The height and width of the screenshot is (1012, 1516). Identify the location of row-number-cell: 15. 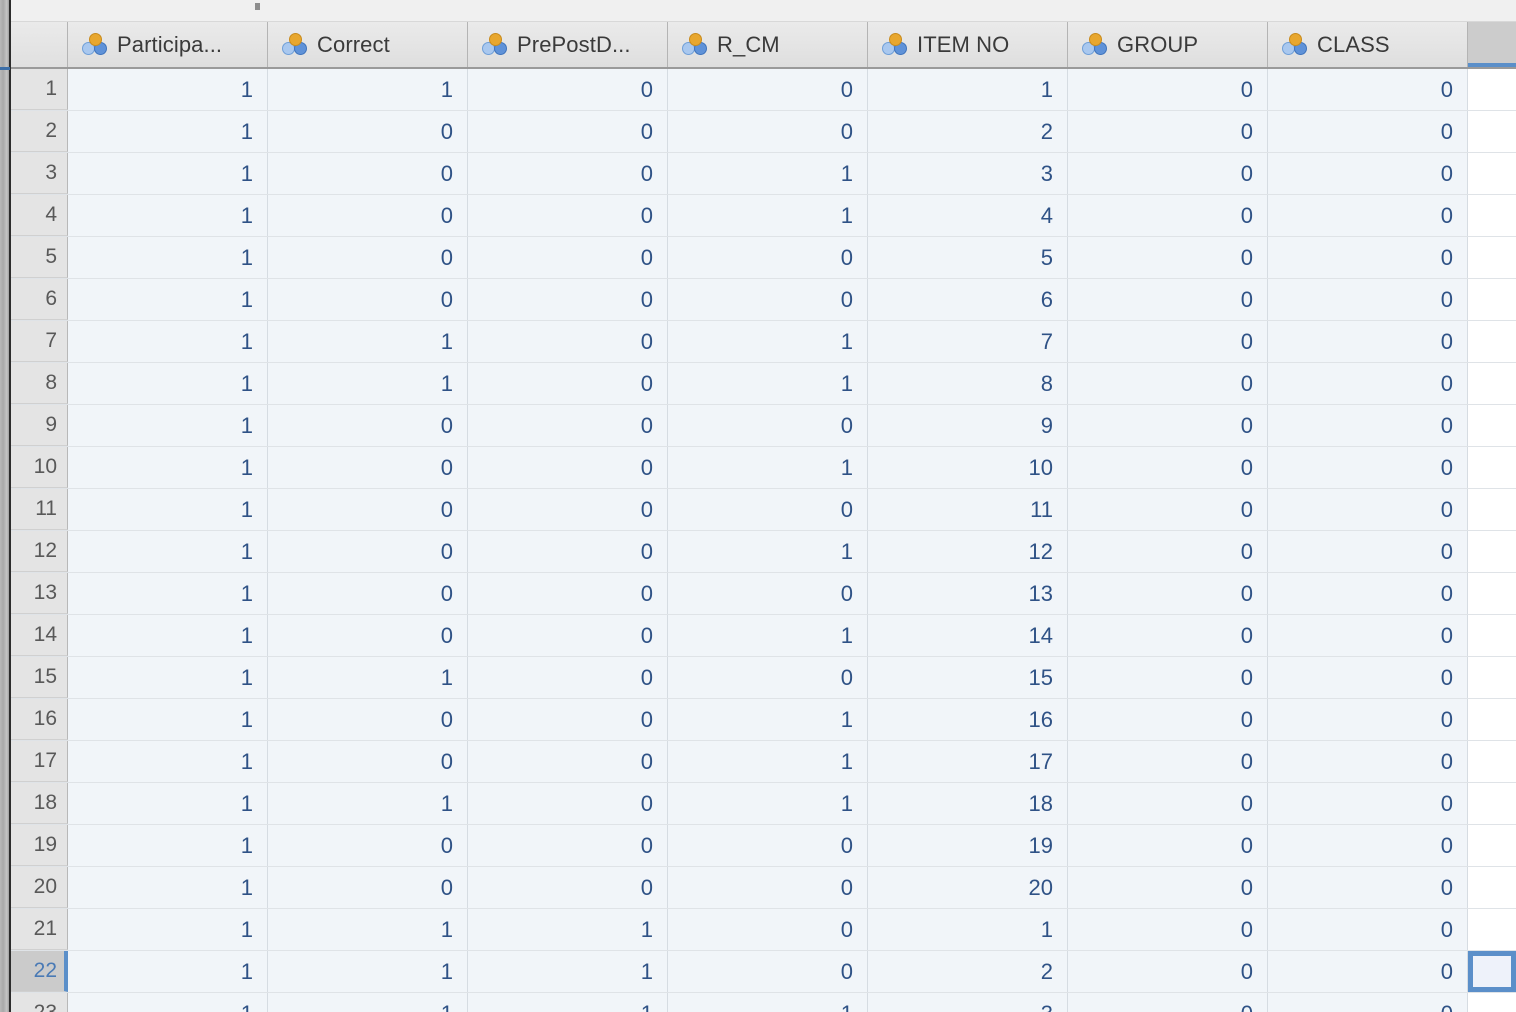
(39, 677).